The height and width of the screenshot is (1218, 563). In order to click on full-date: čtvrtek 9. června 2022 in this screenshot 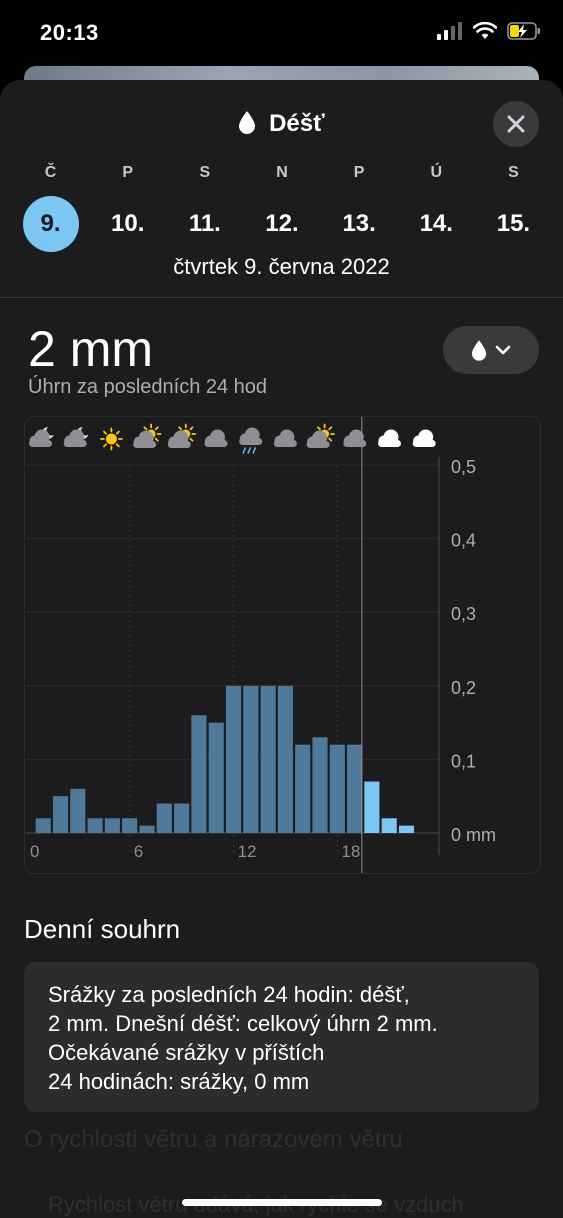, I will do `click(281, 266)`.